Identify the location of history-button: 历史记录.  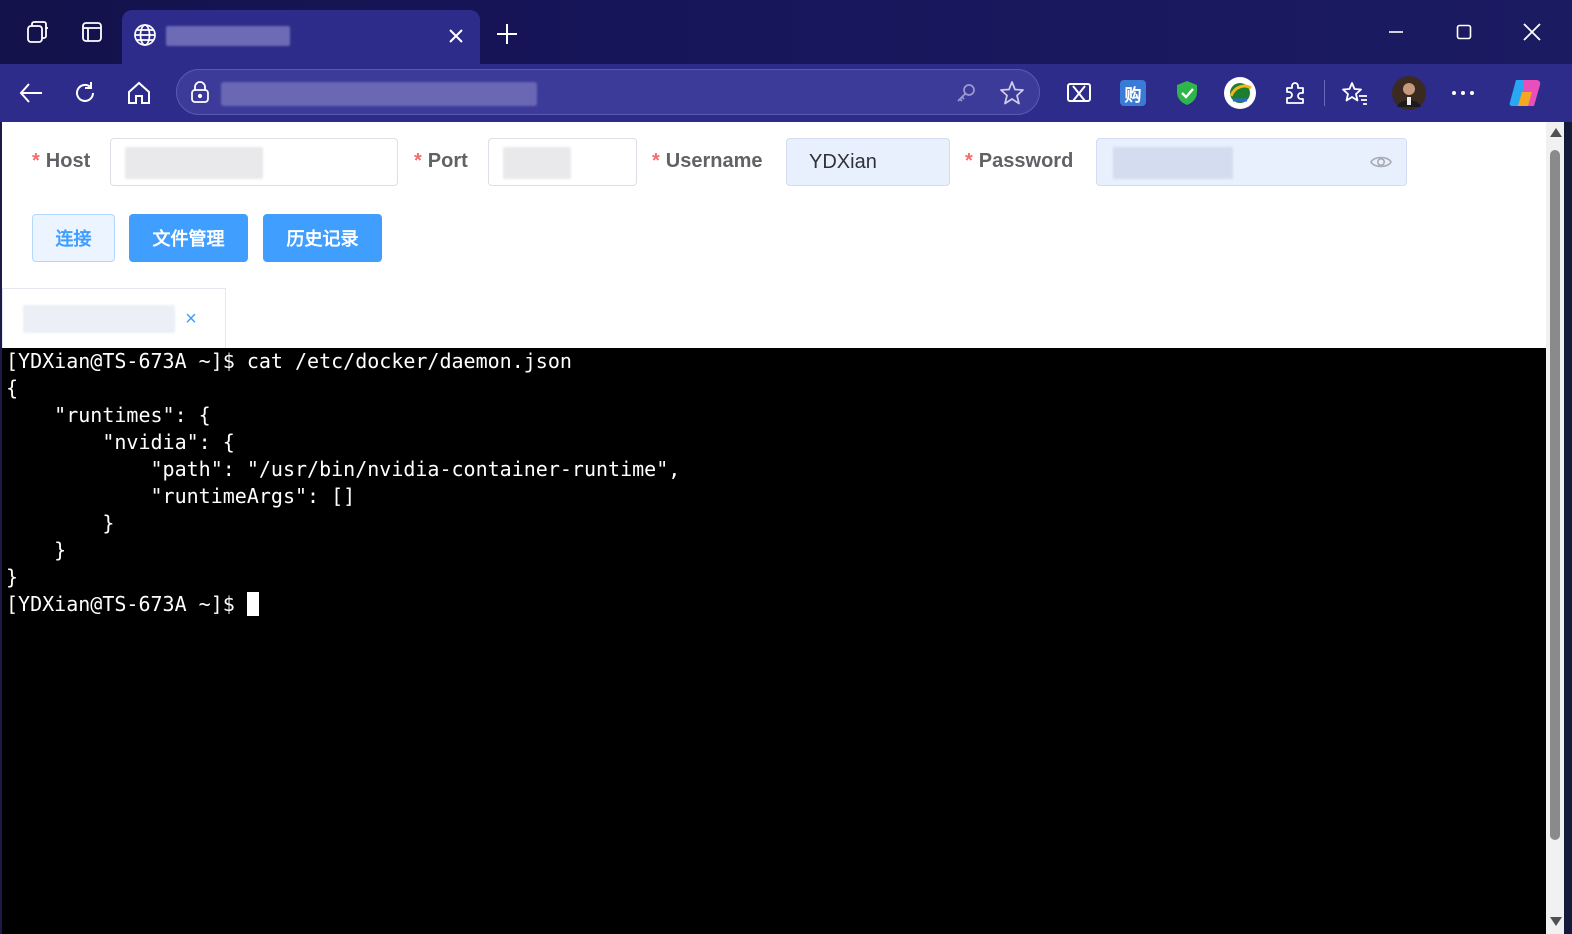
(322, 238).